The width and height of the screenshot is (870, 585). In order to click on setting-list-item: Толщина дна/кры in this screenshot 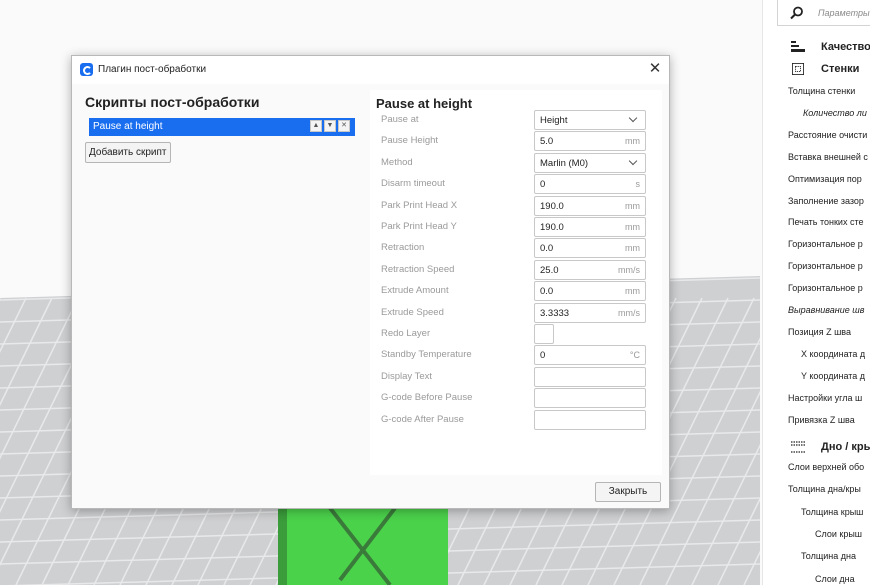, I will do `click(824, 489)`.